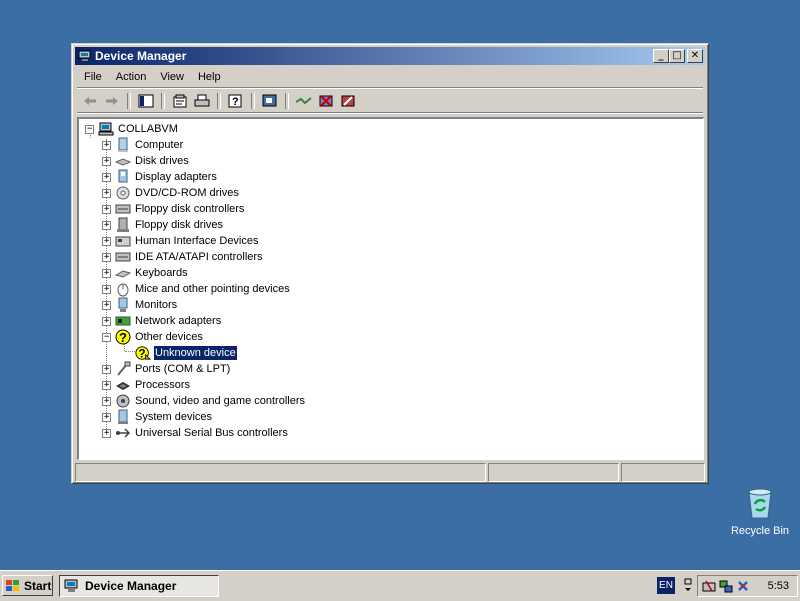  What do you see at coordinates (348, 101) in the screenshot?
I see `disable-icon` at bounding box center [348, 101].